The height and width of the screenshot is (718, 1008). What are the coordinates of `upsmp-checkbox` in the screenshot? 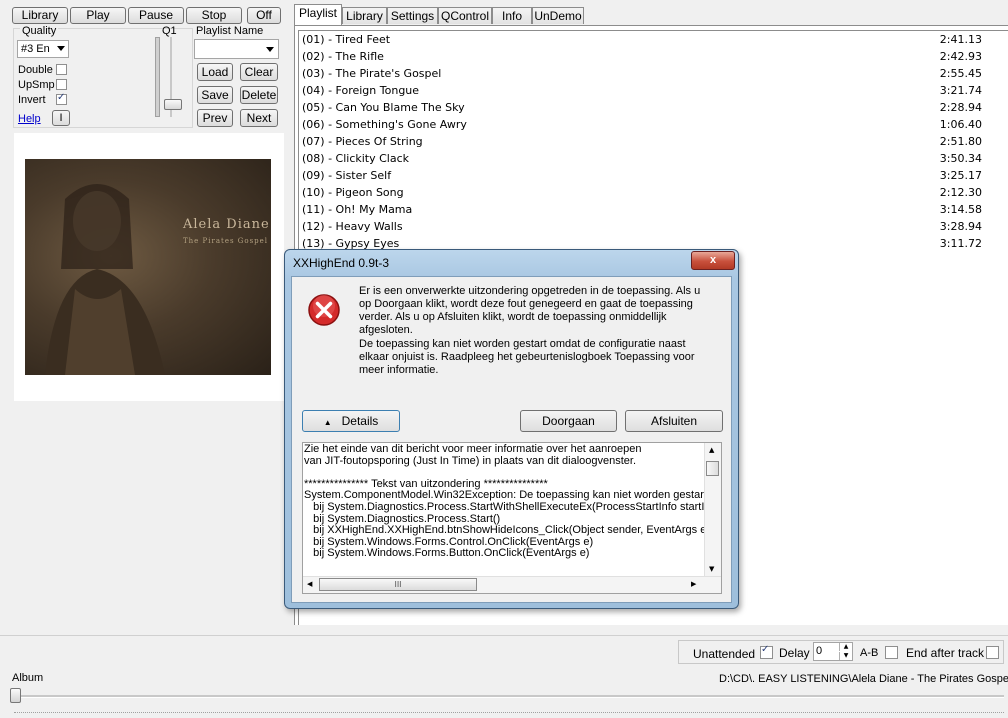 It's located at (61, 84).